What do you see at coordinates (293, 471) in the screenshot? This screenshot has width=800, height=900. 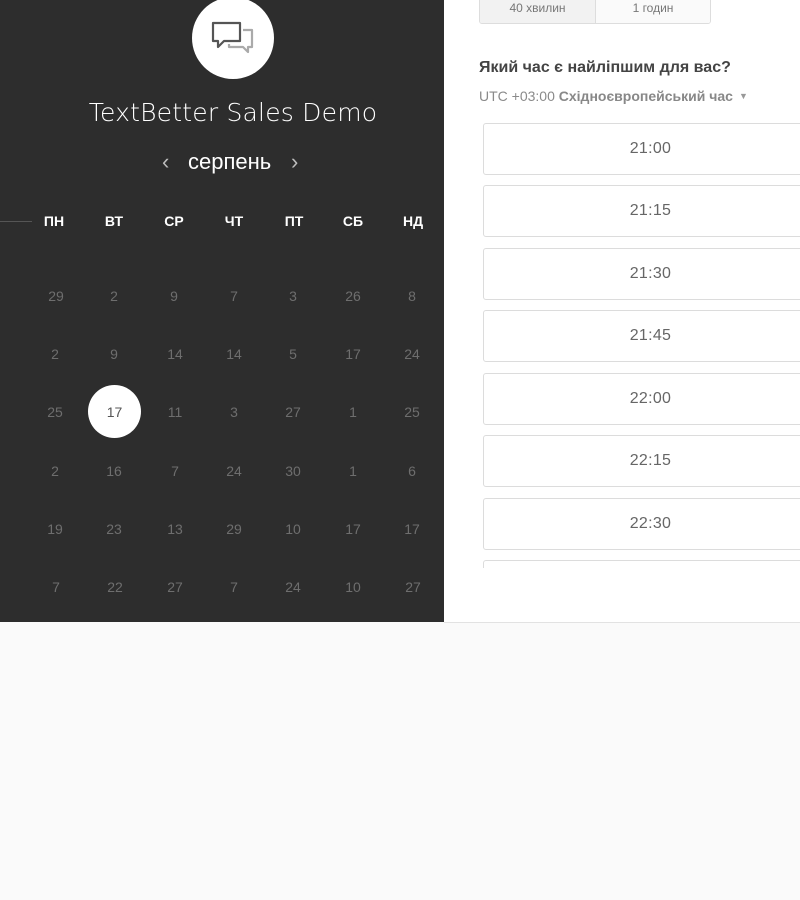 I see `calendar-day: 30` at bounding box center [293, 471].